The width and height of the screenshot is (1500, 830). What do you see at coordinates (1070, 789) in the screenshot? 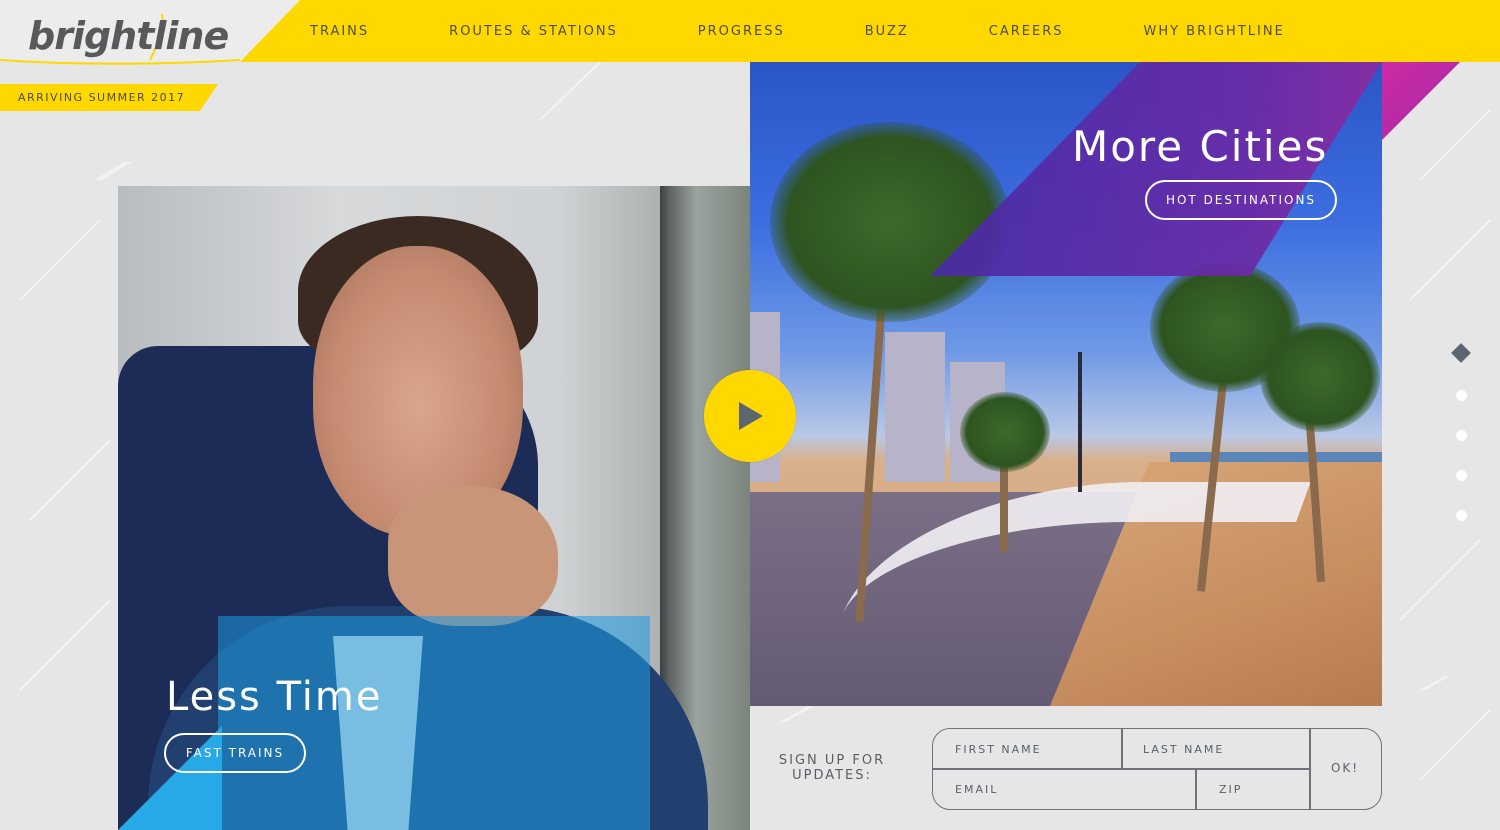
I see `email-input` at bounding box center [1070, 789].